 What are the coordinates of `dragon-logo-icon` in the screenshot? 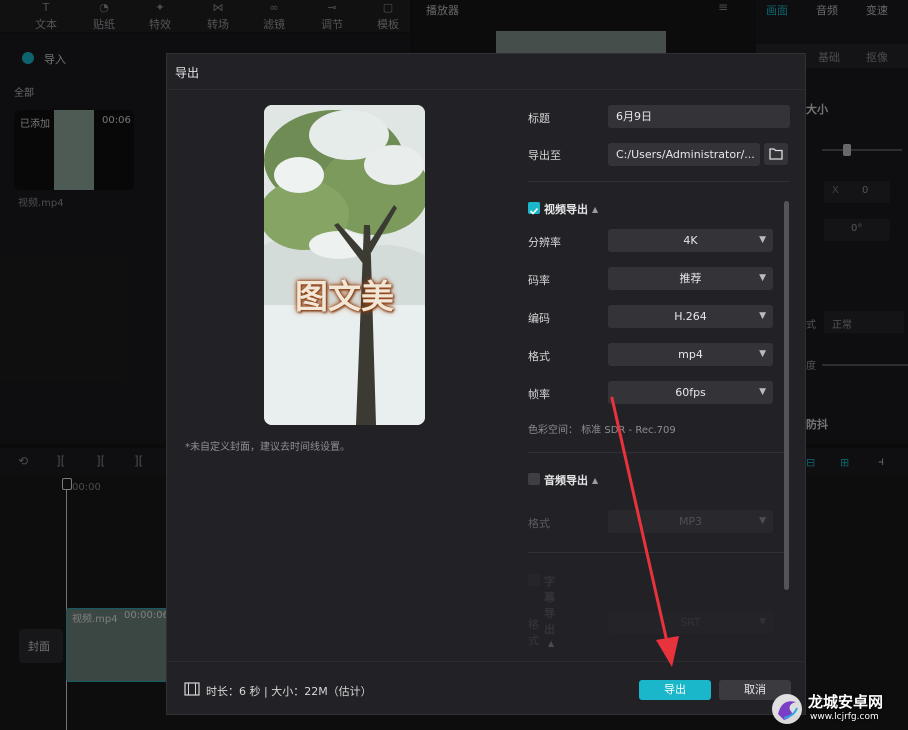 It's located at (787, 709).